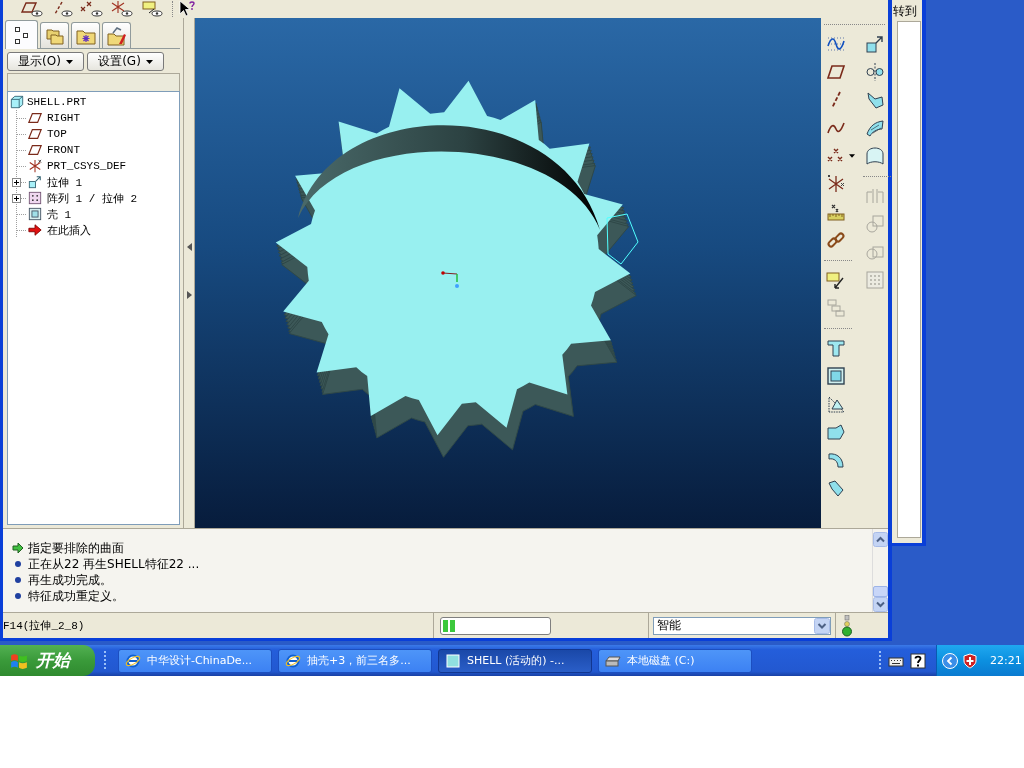 The height and width of the screenshot is (768, 1024). I want to click on tree-item: PRT_CSYS_DEF, so click(93, 166).